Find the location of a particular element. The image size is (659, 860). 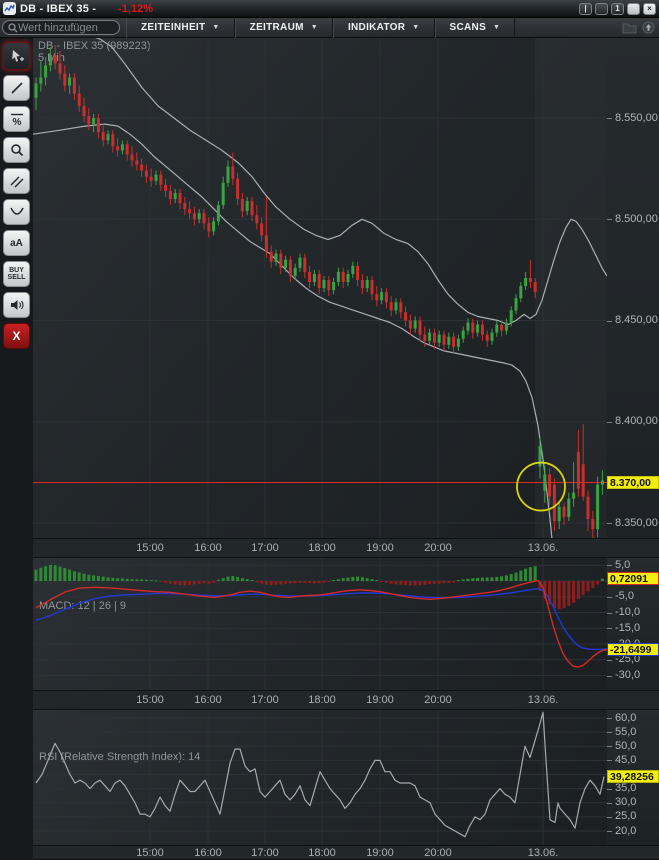

trendline-tool-button is located at coordinates (16, 88).